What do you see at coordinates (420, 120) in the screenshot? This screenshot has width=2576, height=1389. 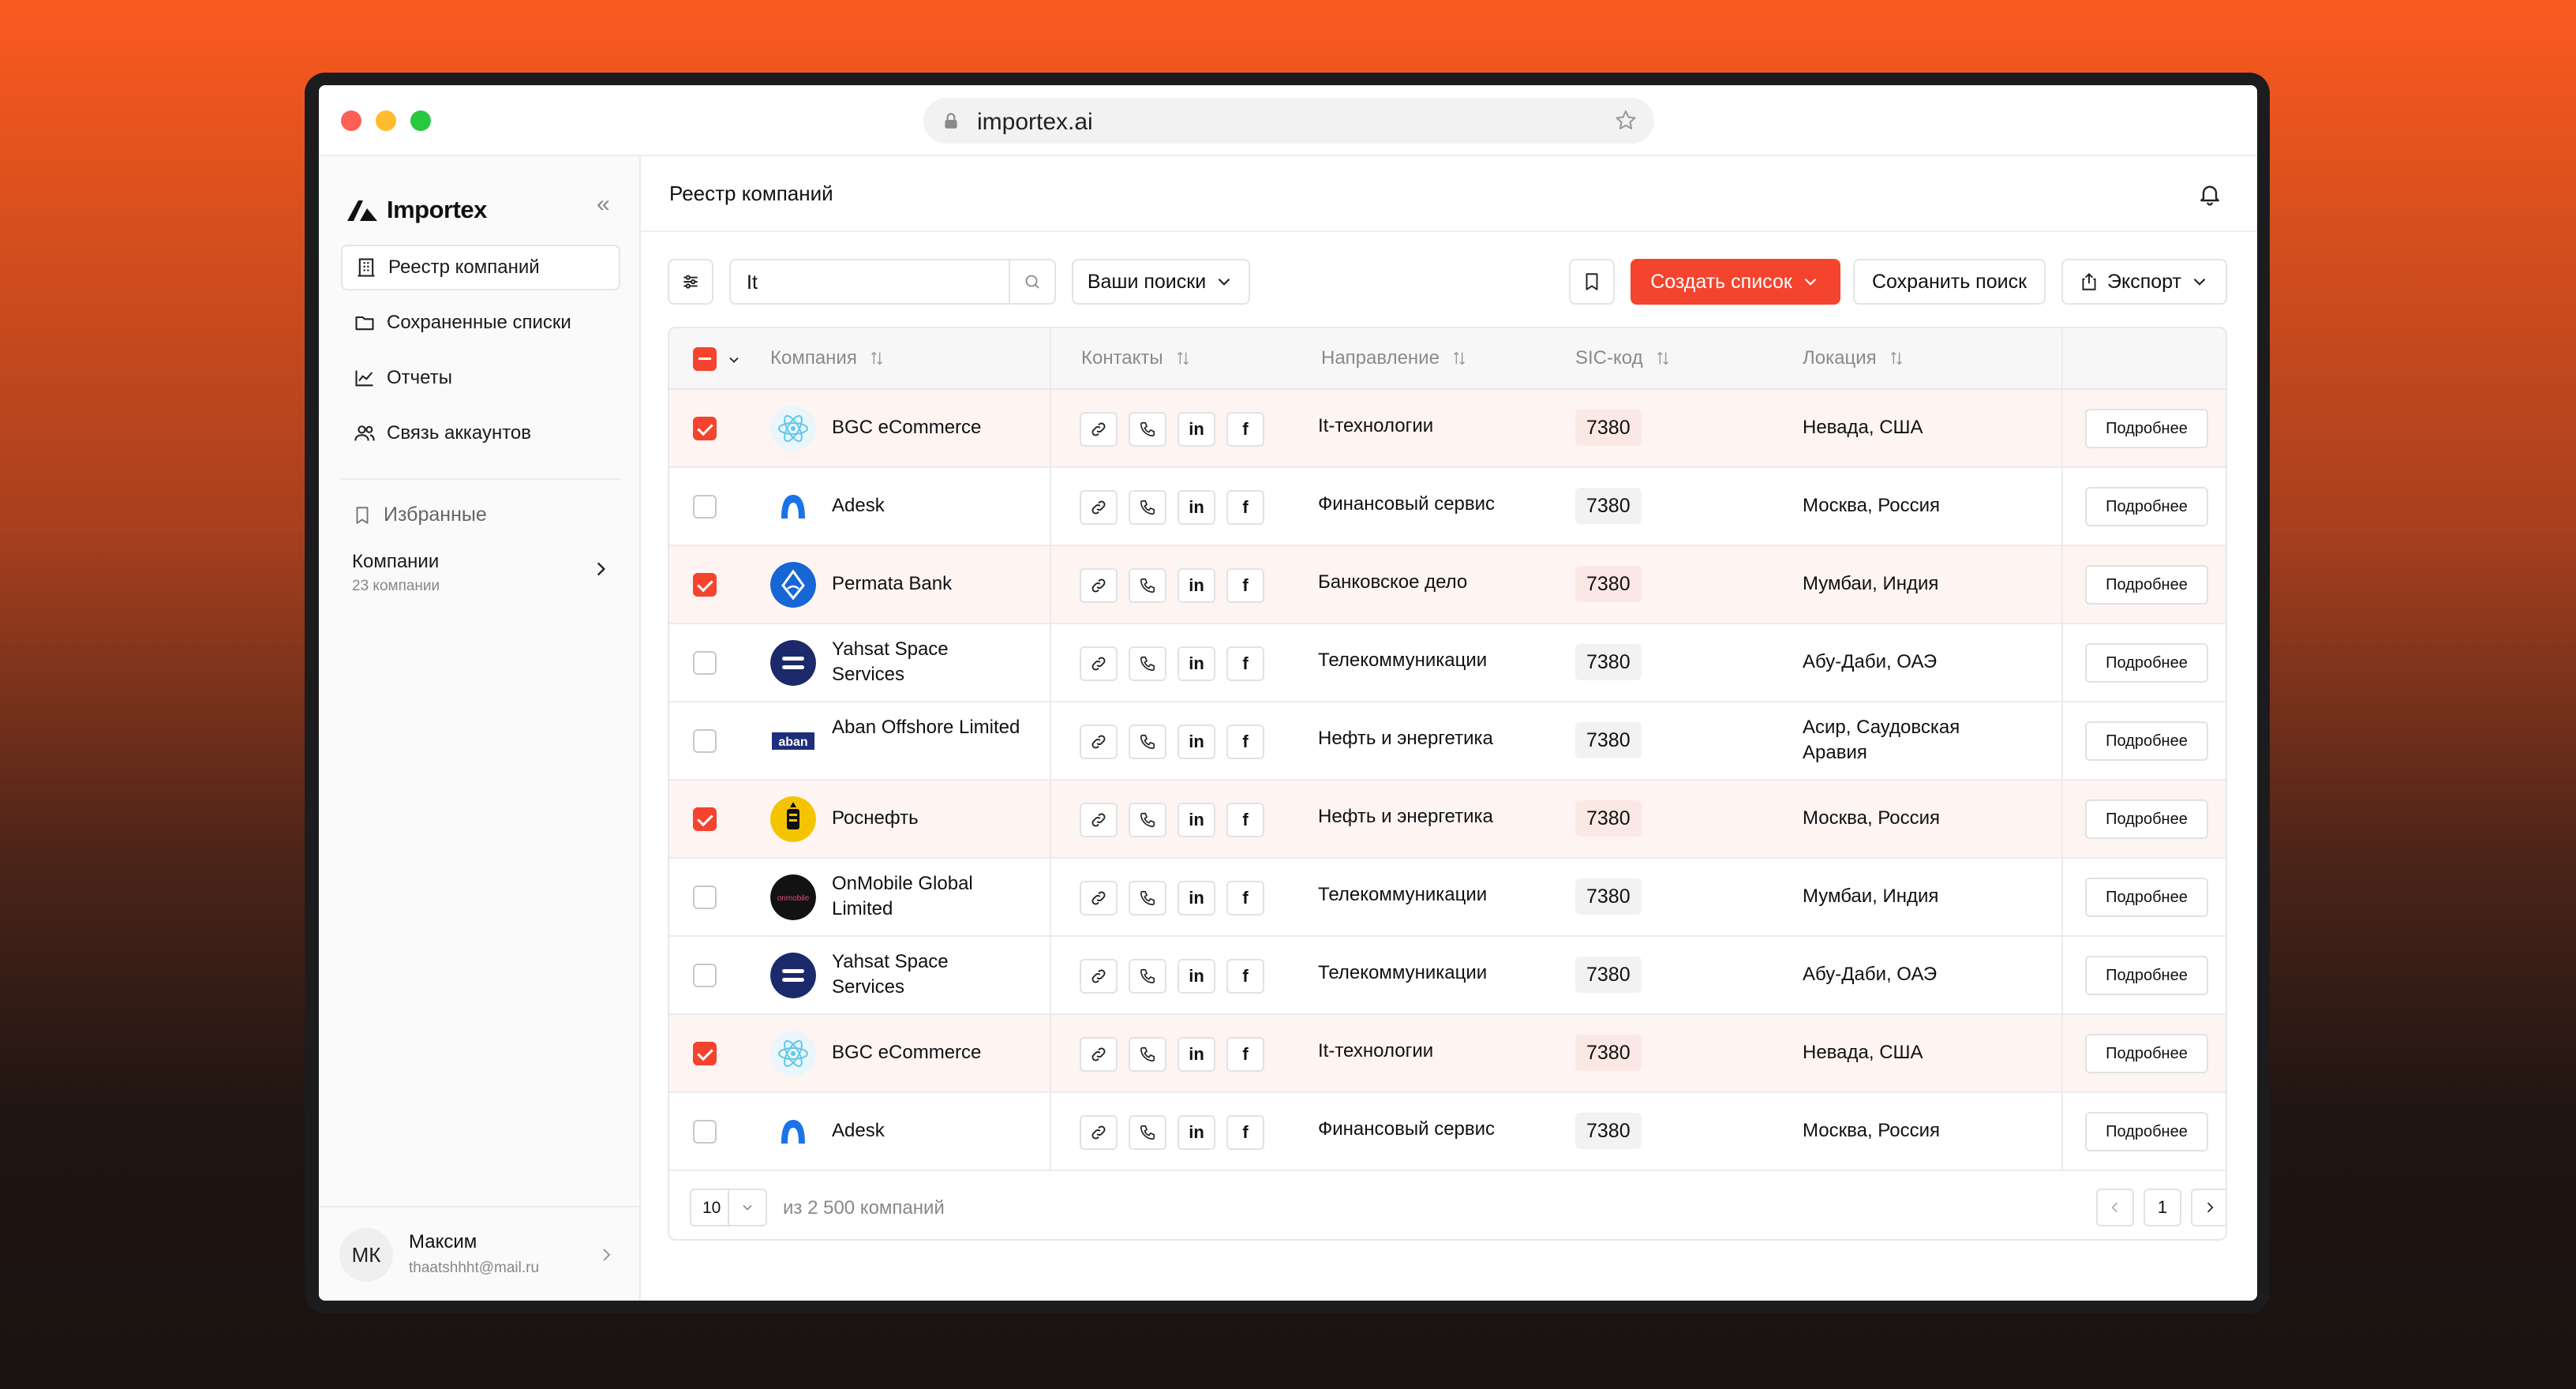 I see `maximize-window-button` at bounding box center [420, 120].